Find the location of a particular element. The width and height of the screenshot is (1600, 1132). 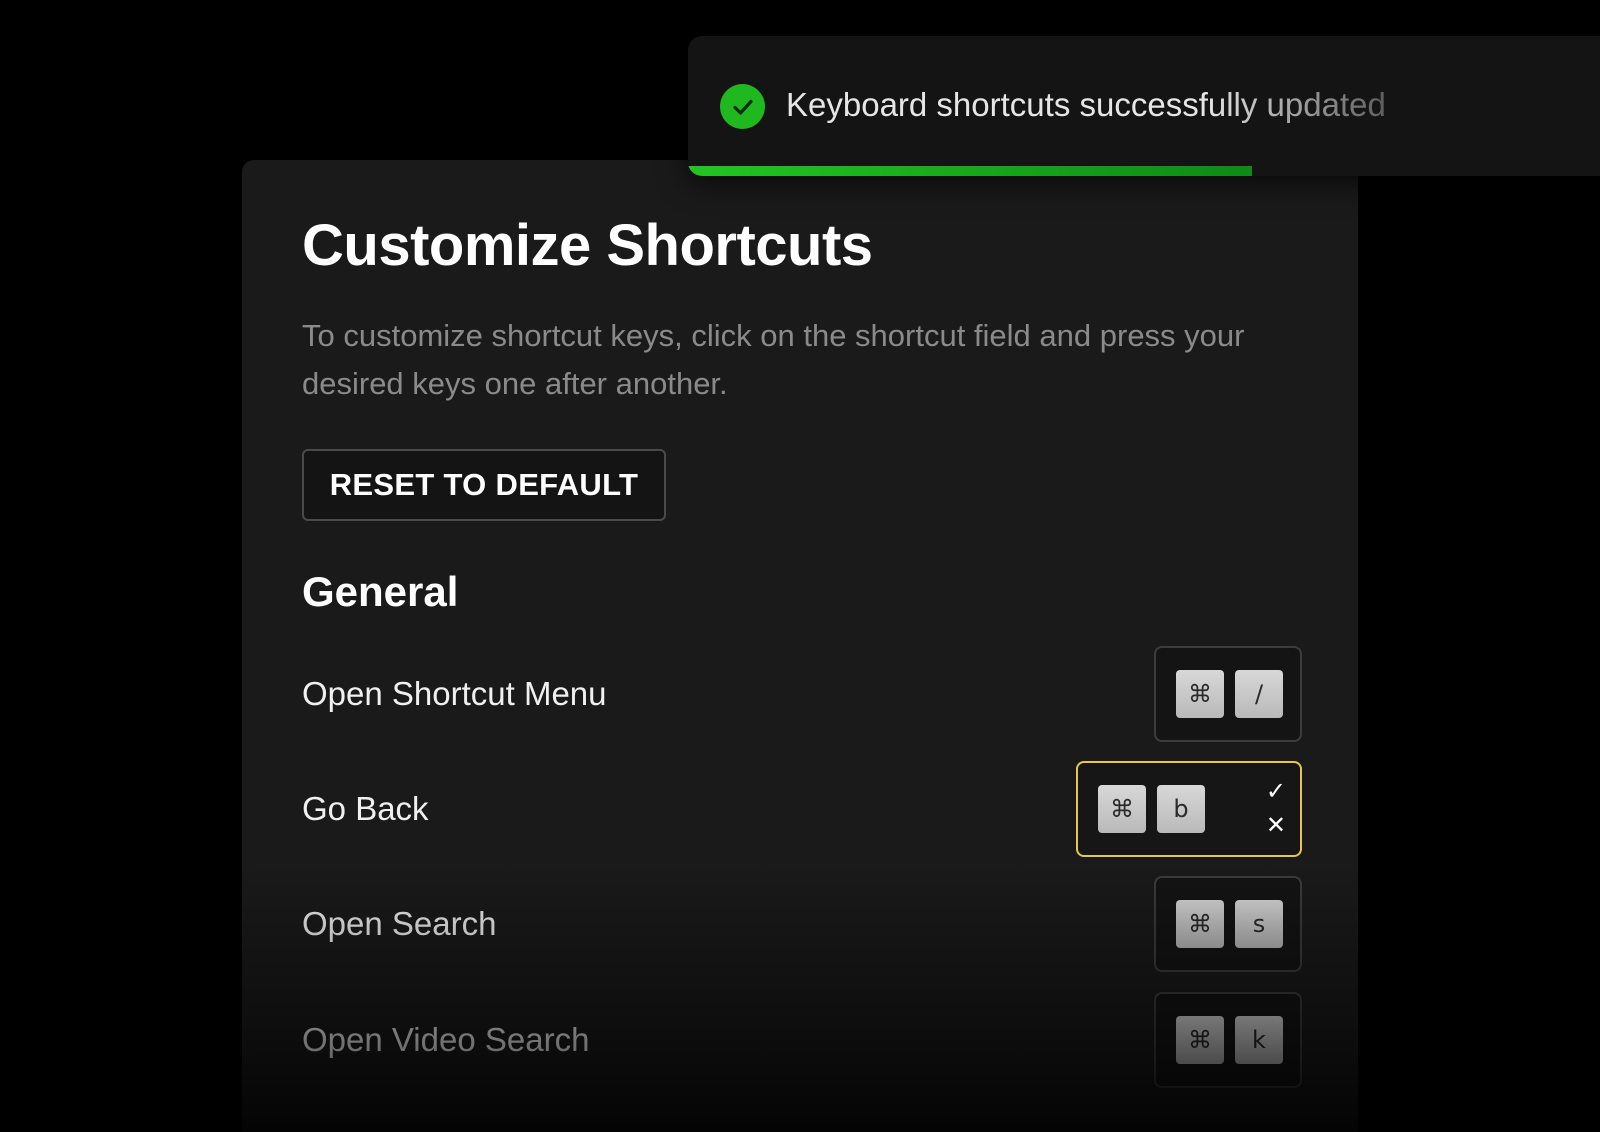

shortcut-row-open-search: Open Search ⌘ s is located at coordinates (802, 924).